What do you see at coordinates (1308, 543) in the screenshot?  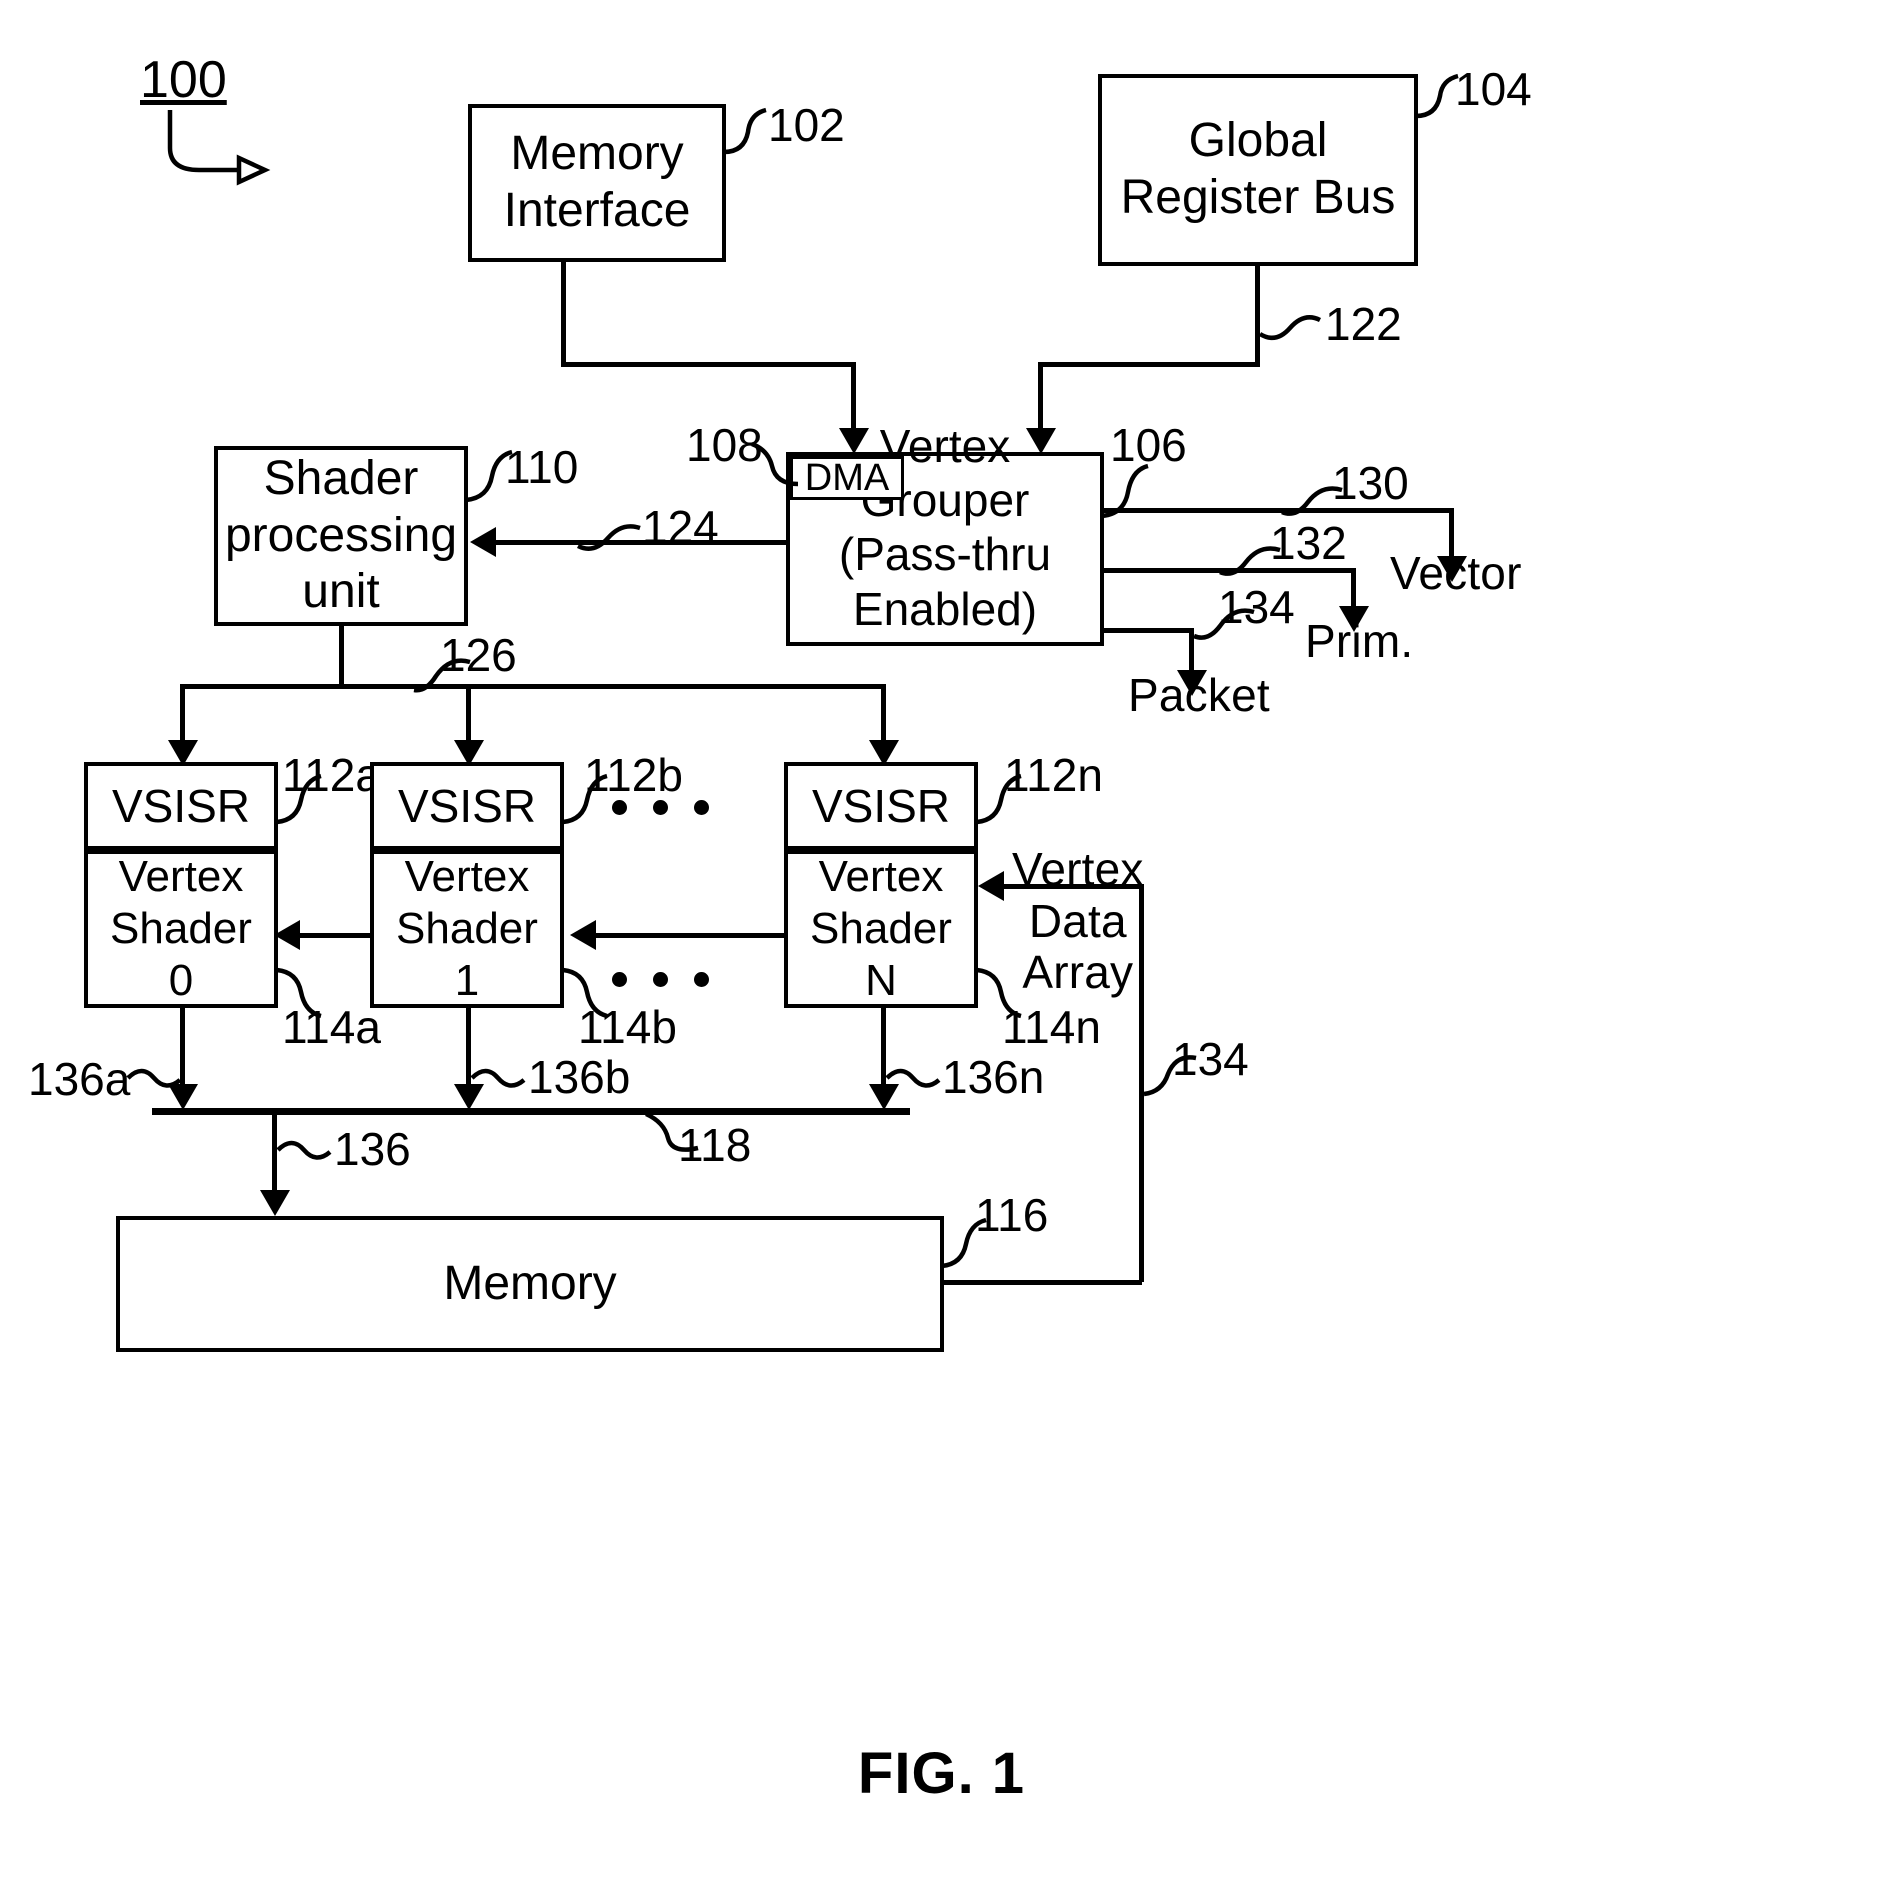 I see `ref-132: 132` at bounding box center [1308, 543].